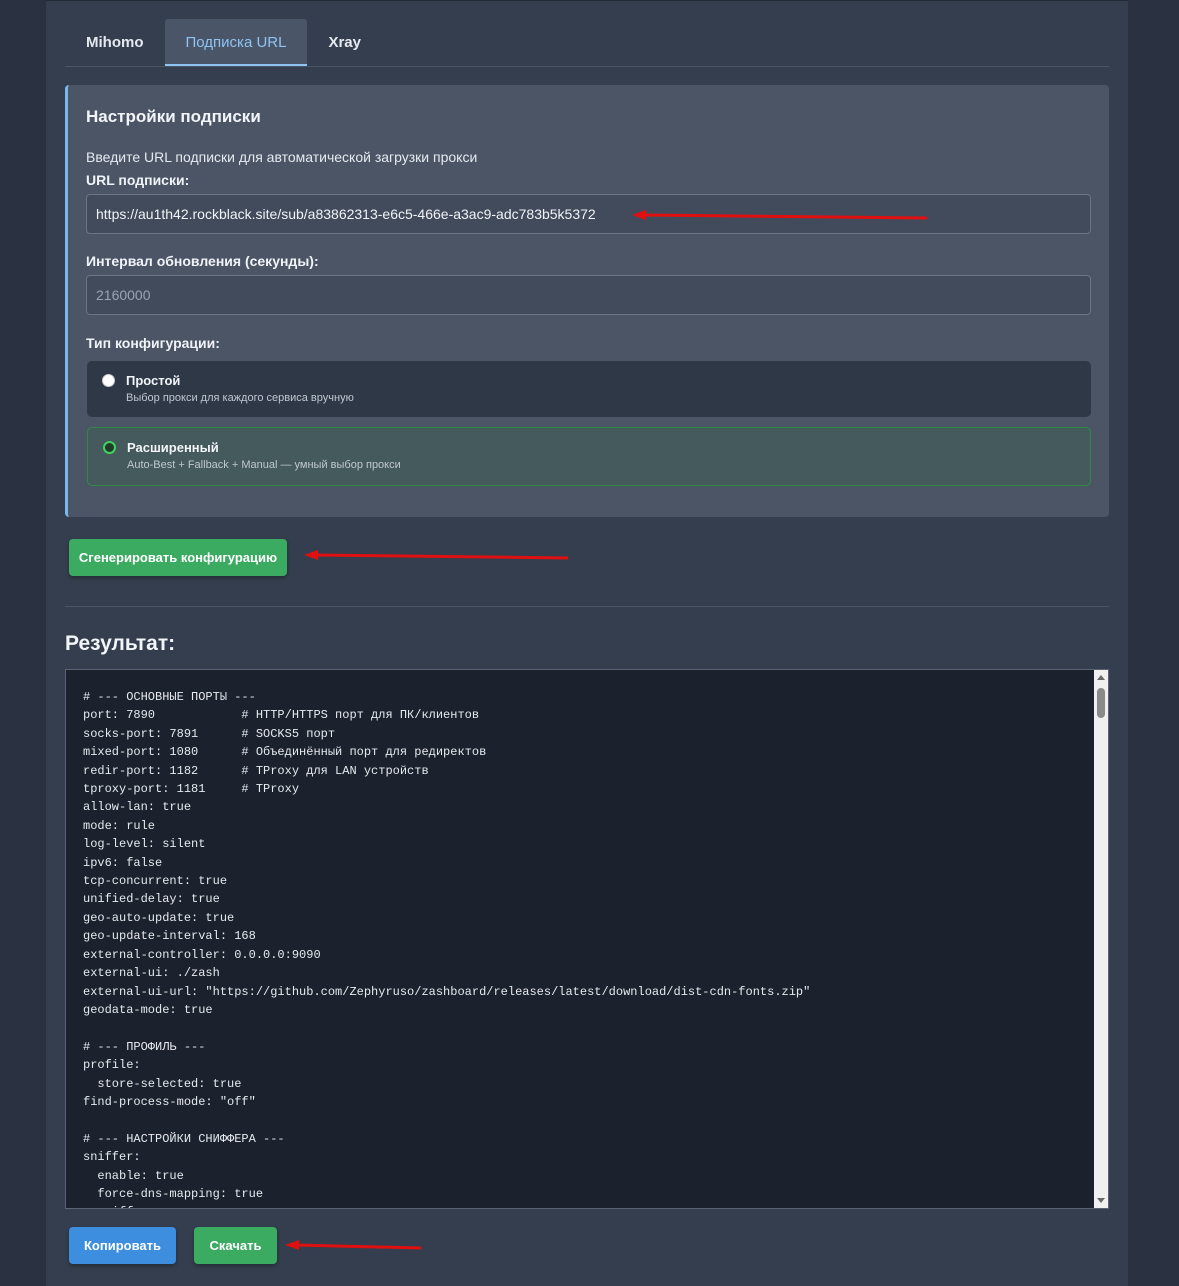  I want to click on generate-config-button: Сгенерировать конфигурацию, so click(178, 557).